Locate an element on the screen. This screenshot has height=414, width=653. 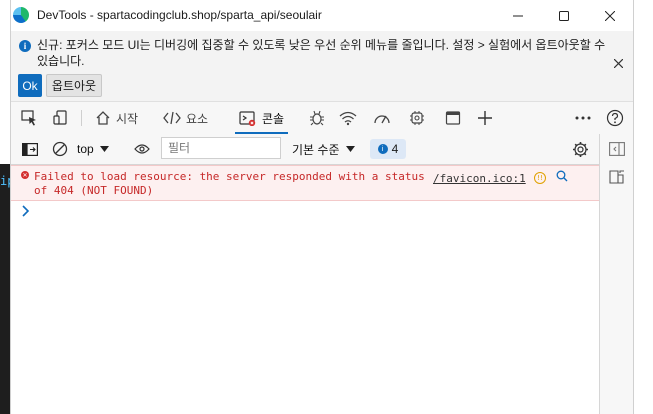
log-levels-label: 기본 수준 is located at coordinates (316, 149).